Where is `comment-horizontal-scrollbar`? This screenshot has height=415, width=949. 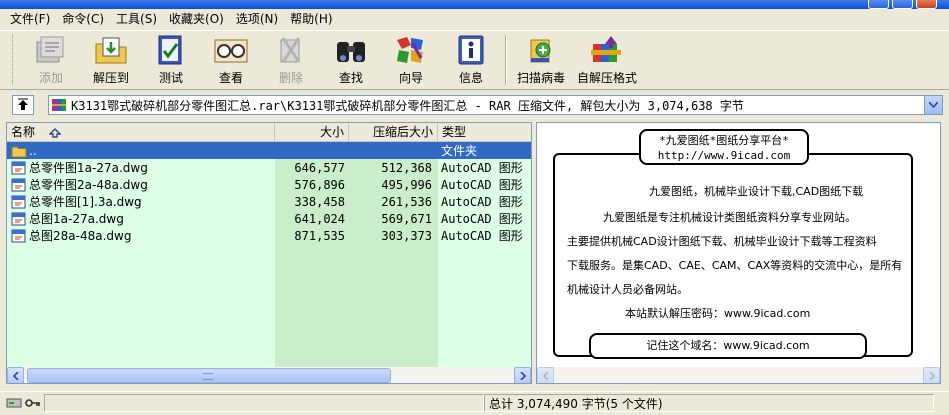
comment-horizontal-scrollbar is located at coordinates (738, 375).